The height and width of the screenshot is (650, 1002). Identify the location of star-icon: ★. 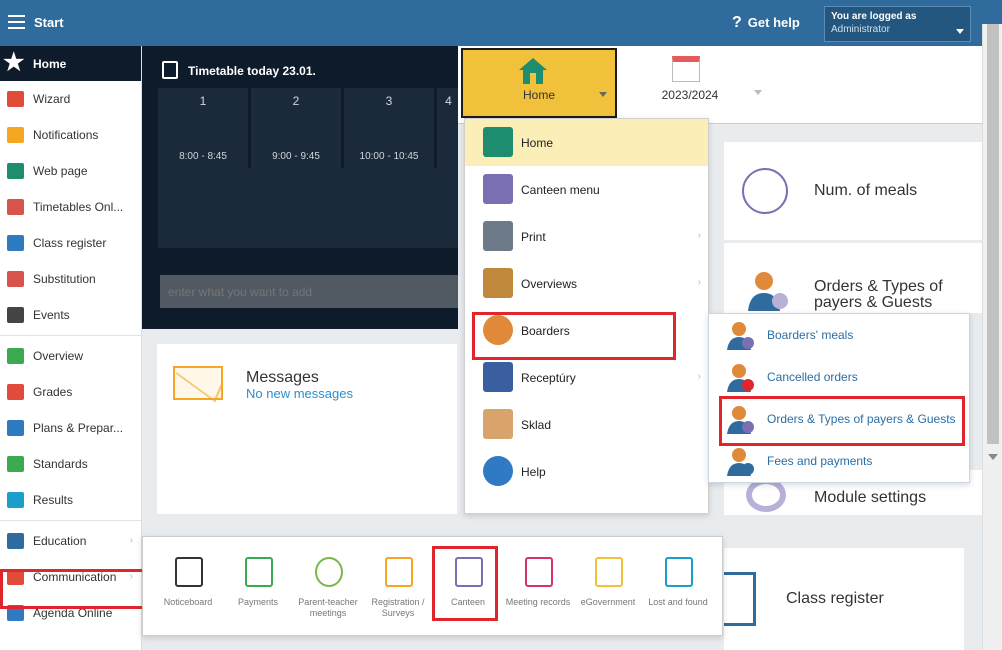
(14, 62).